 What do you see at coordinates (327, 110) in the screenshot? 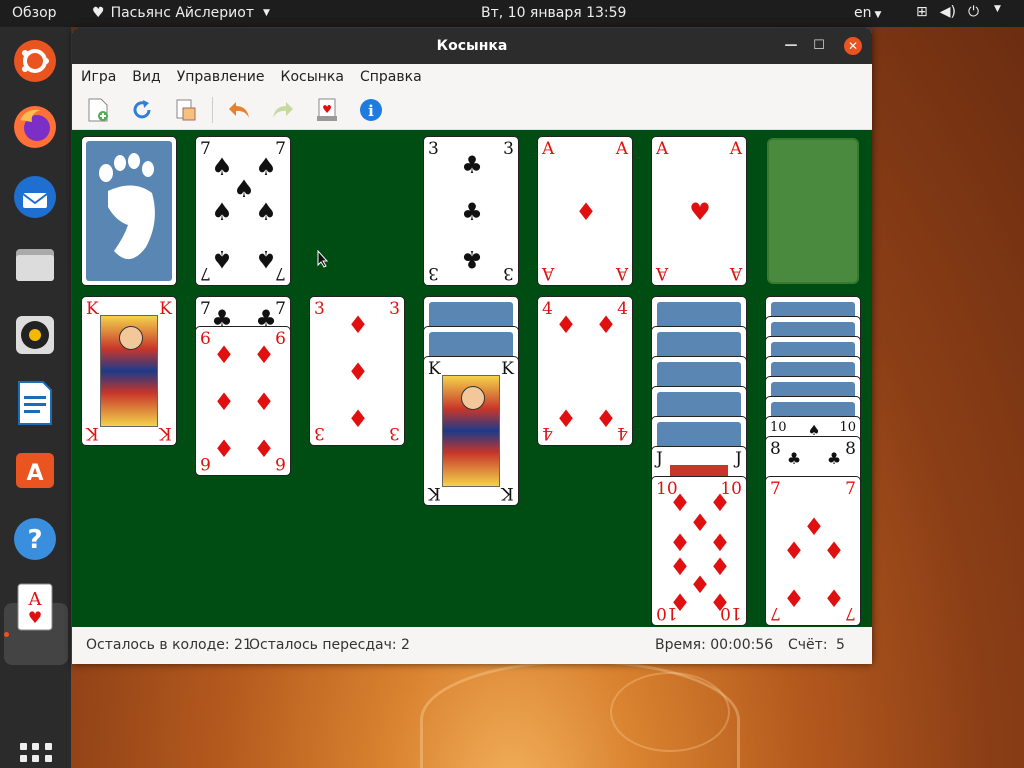
I see `deal-icon: ♥` at bounding box center [327, 110].